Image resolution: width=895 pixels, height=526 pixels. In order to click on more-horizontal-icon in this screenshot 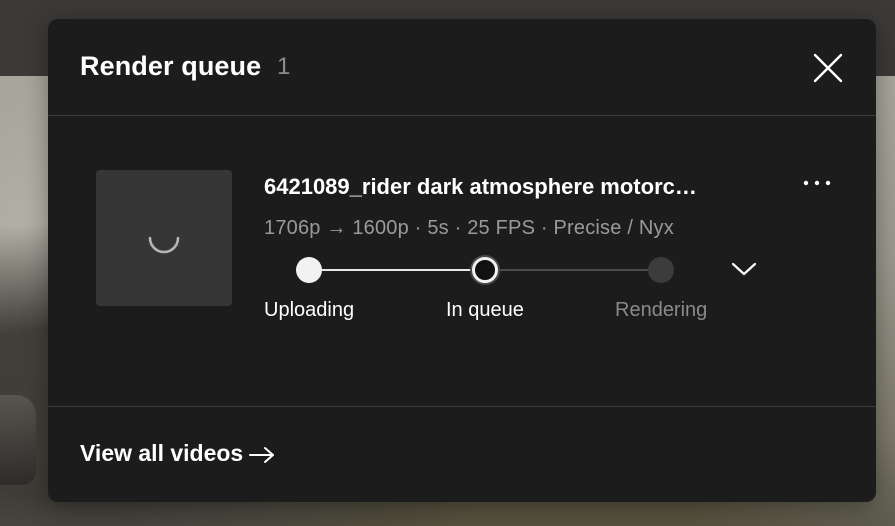, I will do `click(817, 183)`.